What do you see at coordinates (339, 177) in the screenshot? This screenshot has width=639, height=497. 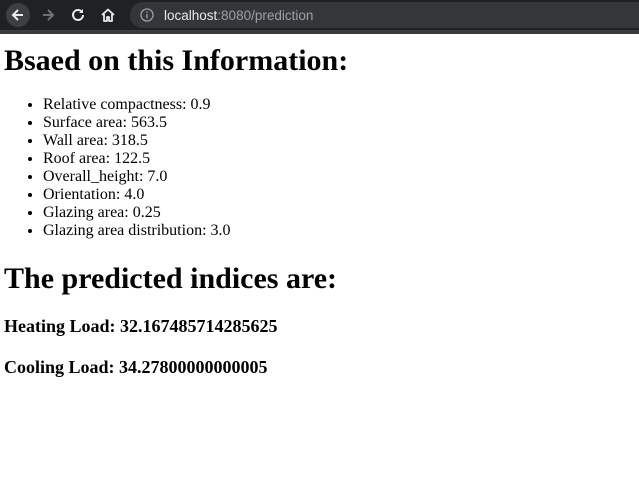 I see `list-item: Overall_height: 7.0` at bounding box center [339, 177].